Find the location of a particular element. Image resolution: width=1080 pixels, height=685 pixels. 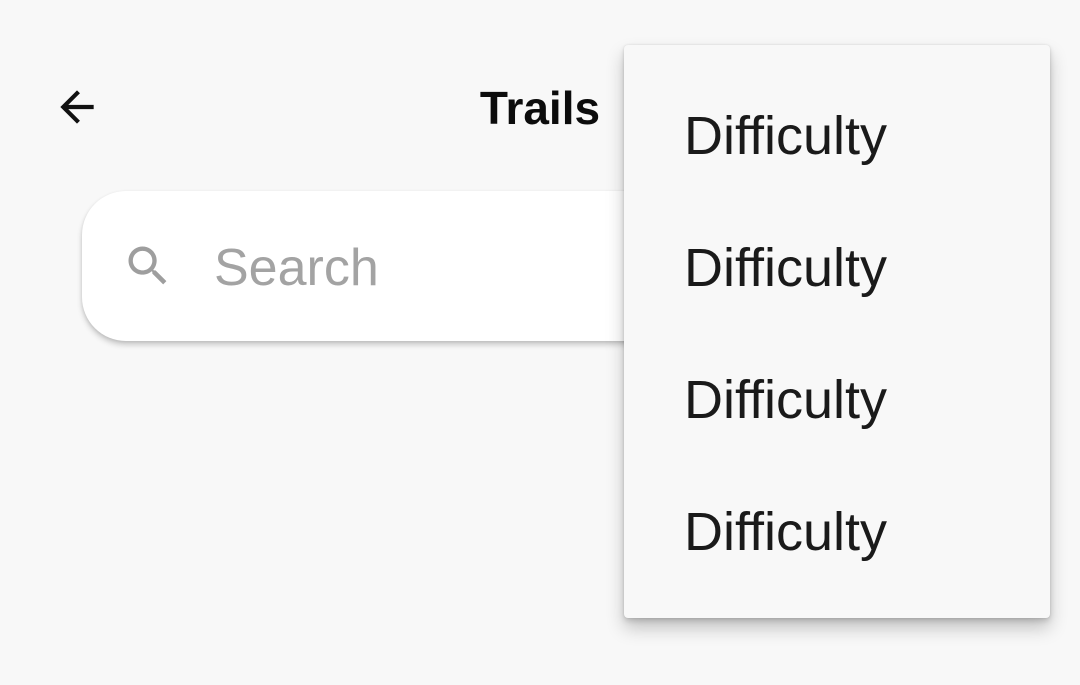

search-icon is located at coordinates (147, 265).